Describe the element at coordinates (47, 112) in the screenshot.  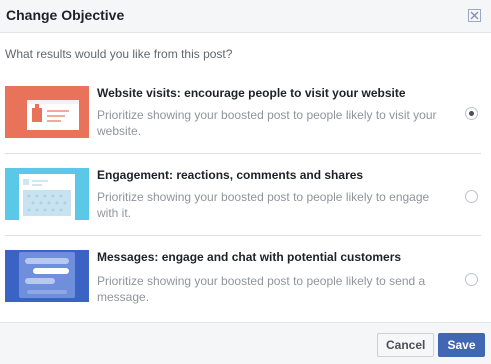
I see `website-illustration-icon` at that location.